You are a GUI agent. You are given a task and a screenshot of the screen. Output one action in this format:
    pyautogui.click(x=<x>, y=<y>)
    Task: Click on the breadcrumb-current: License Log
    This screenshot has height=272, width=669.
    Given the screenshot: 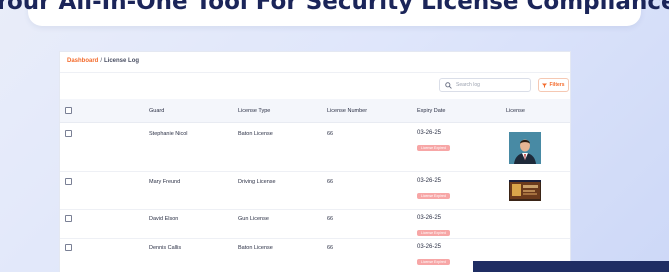 What is the action you would take?
    pyautogui.click(x=122, y=61)
    